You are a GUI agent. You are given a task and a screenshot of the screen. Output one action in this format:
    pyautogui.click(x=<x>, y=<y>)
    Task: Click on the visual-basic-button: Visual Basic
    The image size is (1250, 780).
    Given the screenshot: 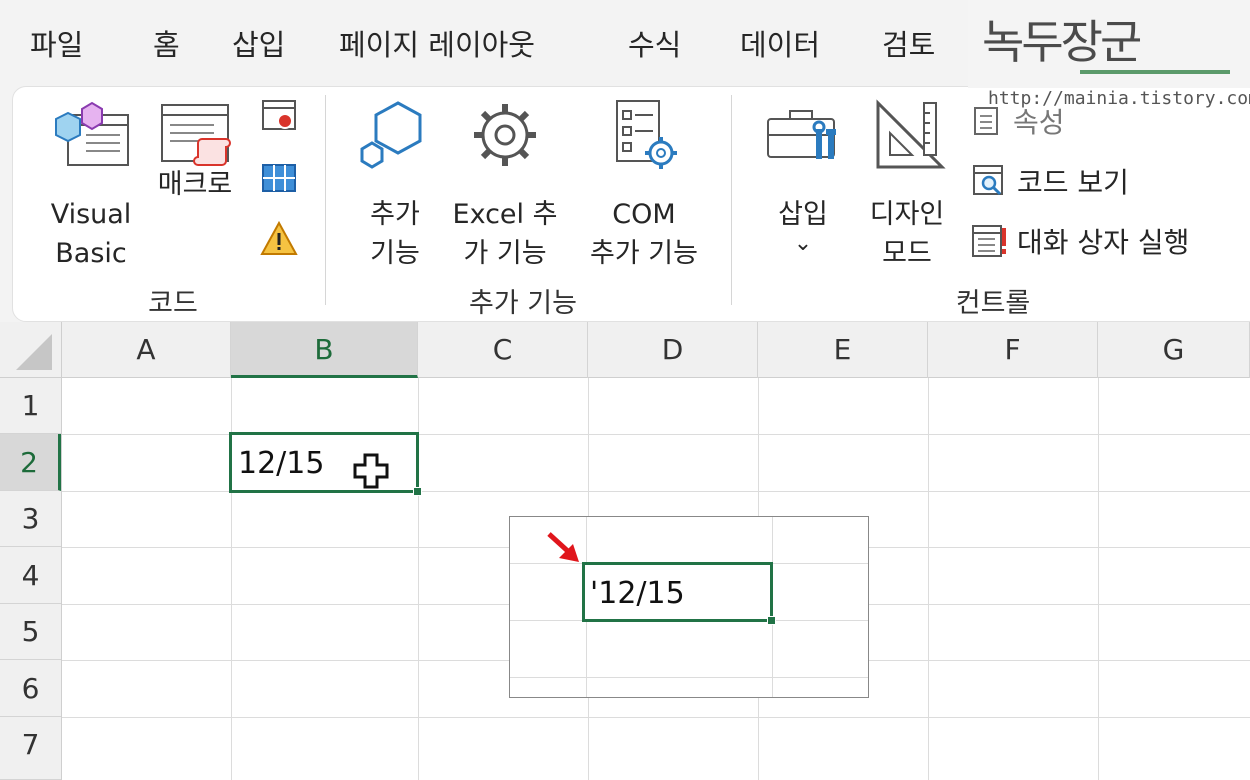 What is the action you would take?
    pyautogui.click(x=91, y=186)
    